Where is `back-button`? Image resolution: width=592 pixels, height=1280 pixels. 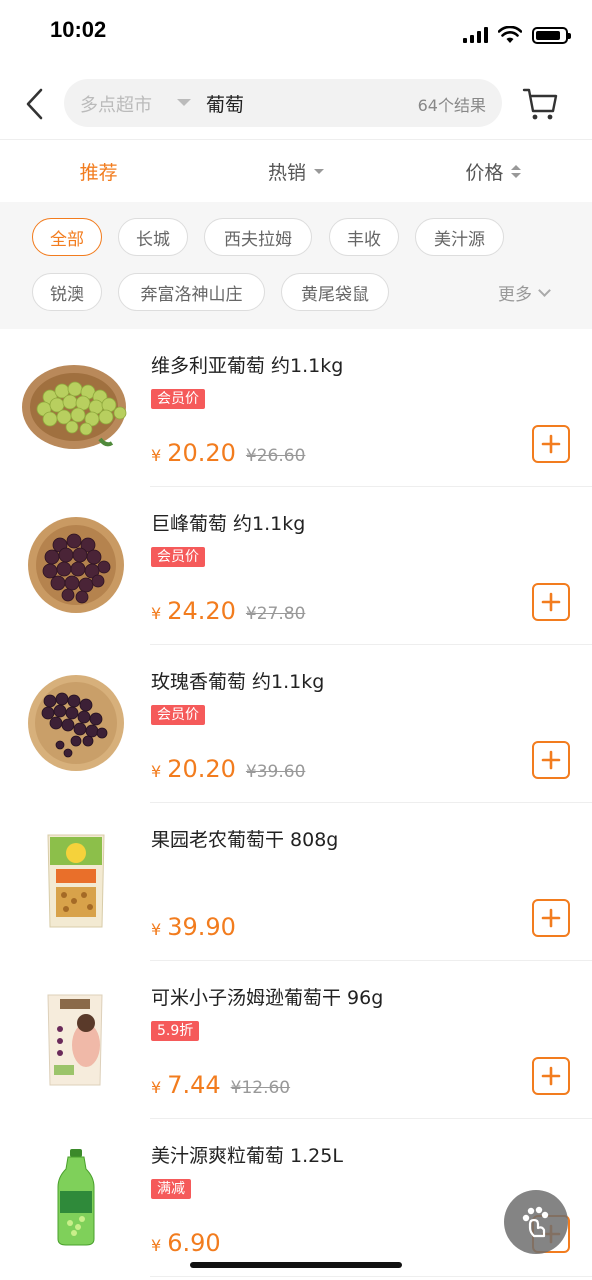 back-button is located at coordinates (36, 104).